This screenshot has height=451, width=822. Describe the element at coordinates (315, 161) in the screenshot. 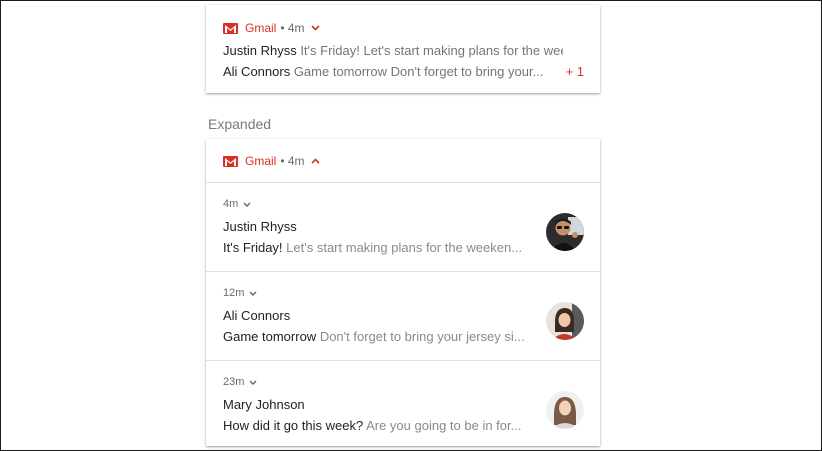

I see `chevron-up-icon` at that location.